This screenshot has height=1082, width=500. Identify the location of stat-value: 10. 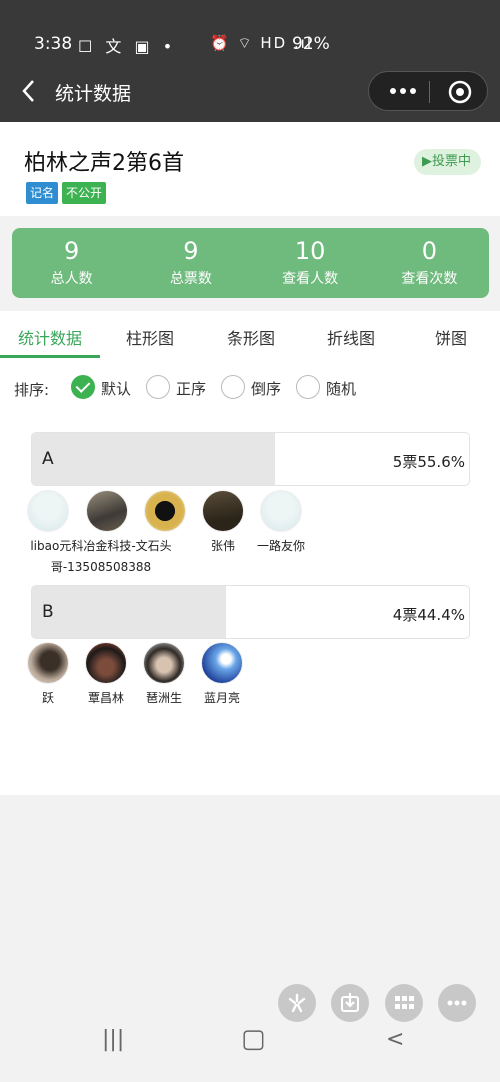
(310, 251).